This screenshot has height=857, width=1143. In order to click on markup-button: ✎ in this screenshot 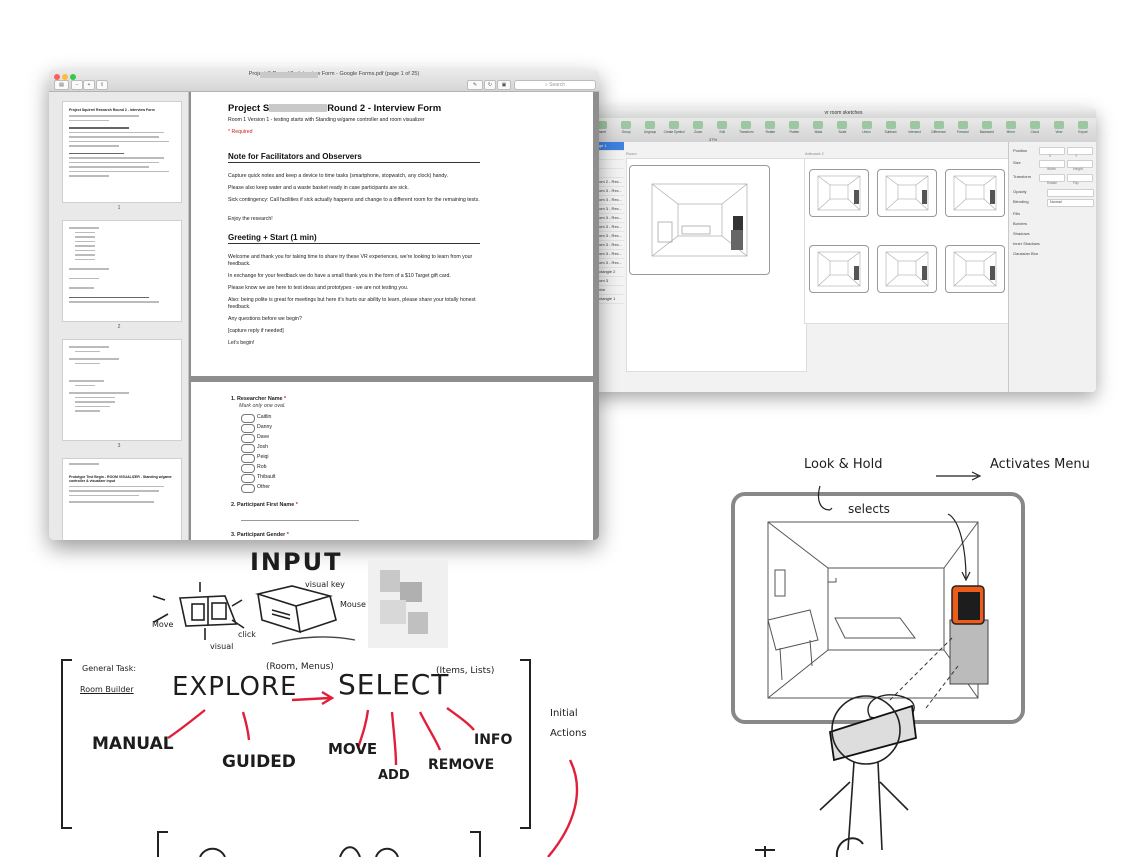, I will do `click(475, 85)`.